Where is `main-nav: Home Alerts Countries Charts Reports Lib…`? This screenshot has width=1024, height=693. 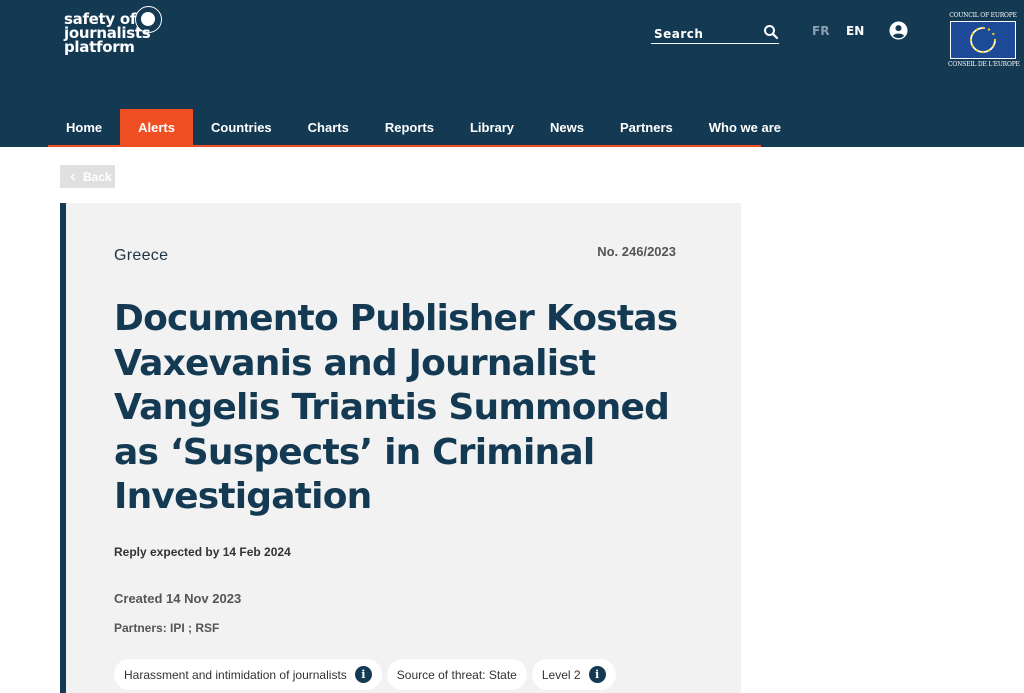 main-nav: Home Alerts Countries Charts Reports Lib… is located at coordinates (423, 128).